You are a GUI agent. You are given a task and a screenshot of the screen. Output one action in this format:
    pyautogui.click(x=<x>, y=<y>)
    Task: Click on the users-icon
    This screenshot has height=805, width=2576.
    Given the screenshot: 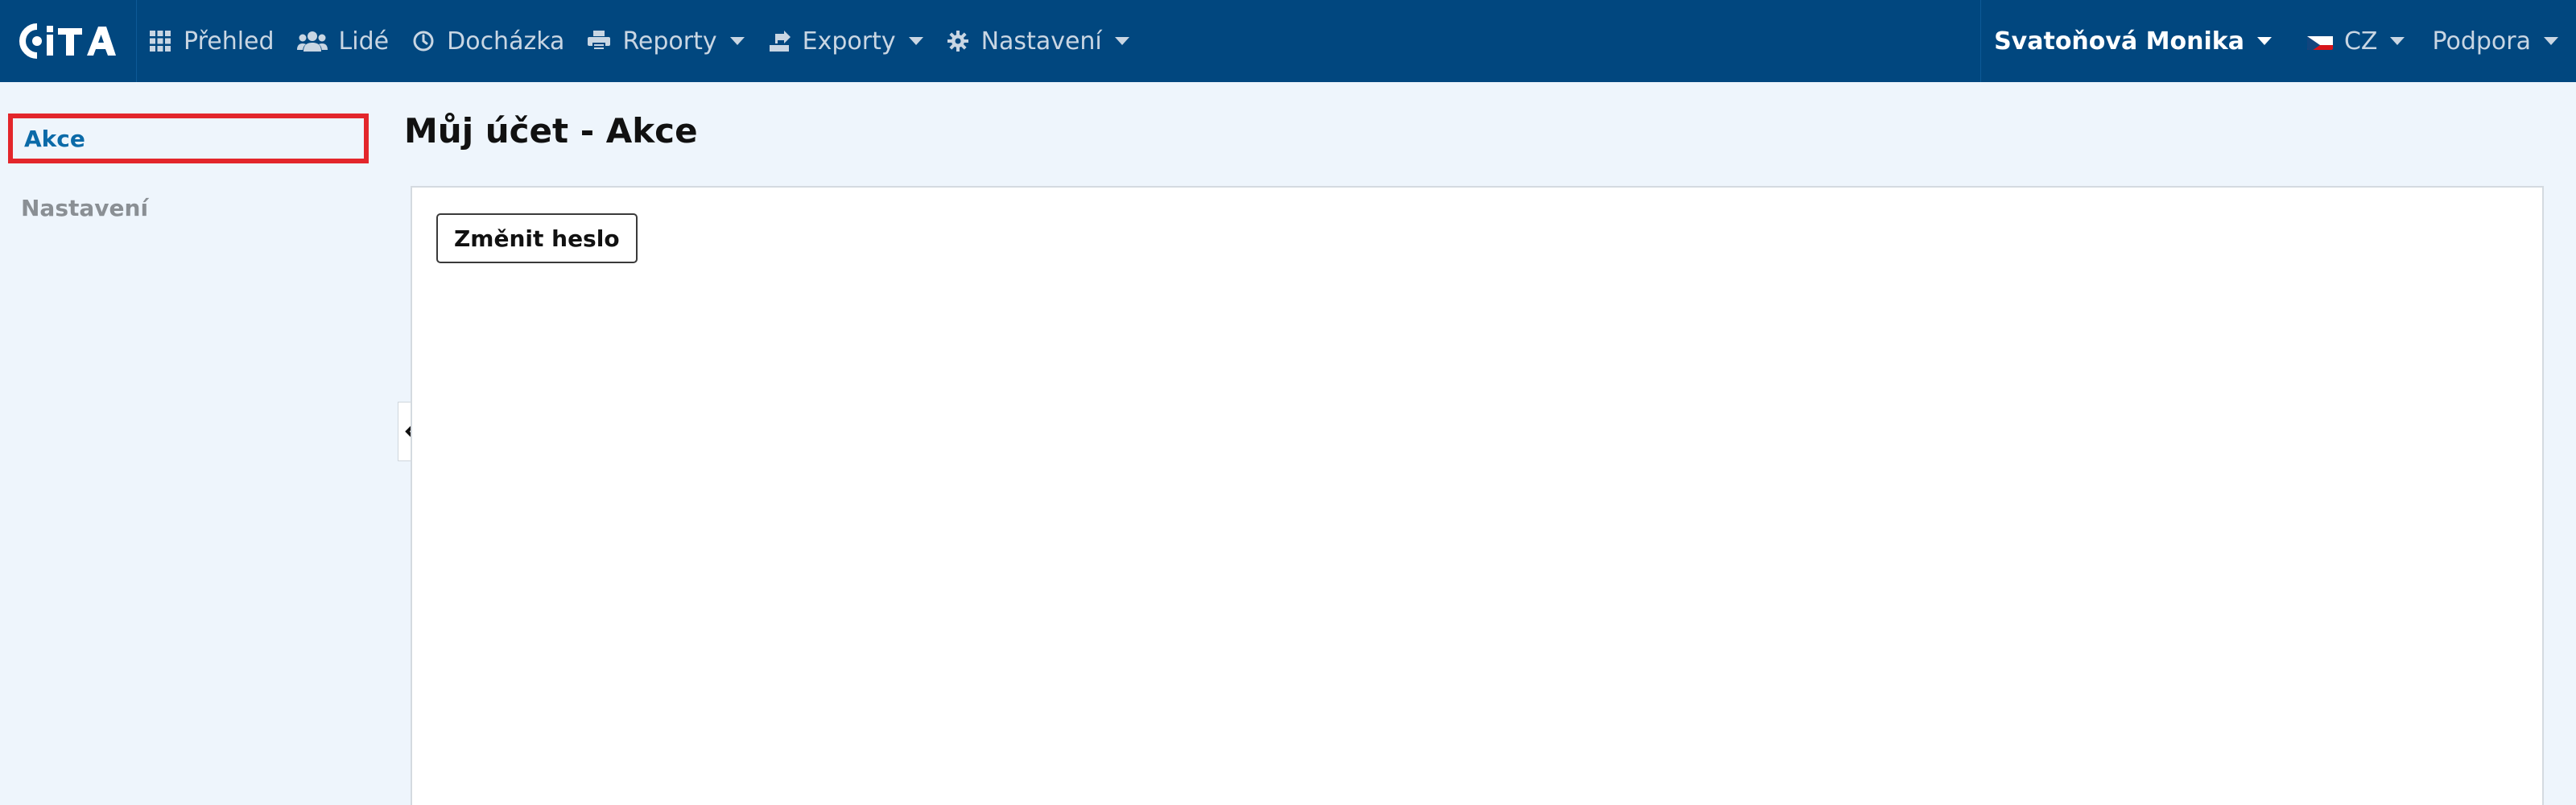 What is the action you would take?
    pyautogui.click(x=312, y=41)
    